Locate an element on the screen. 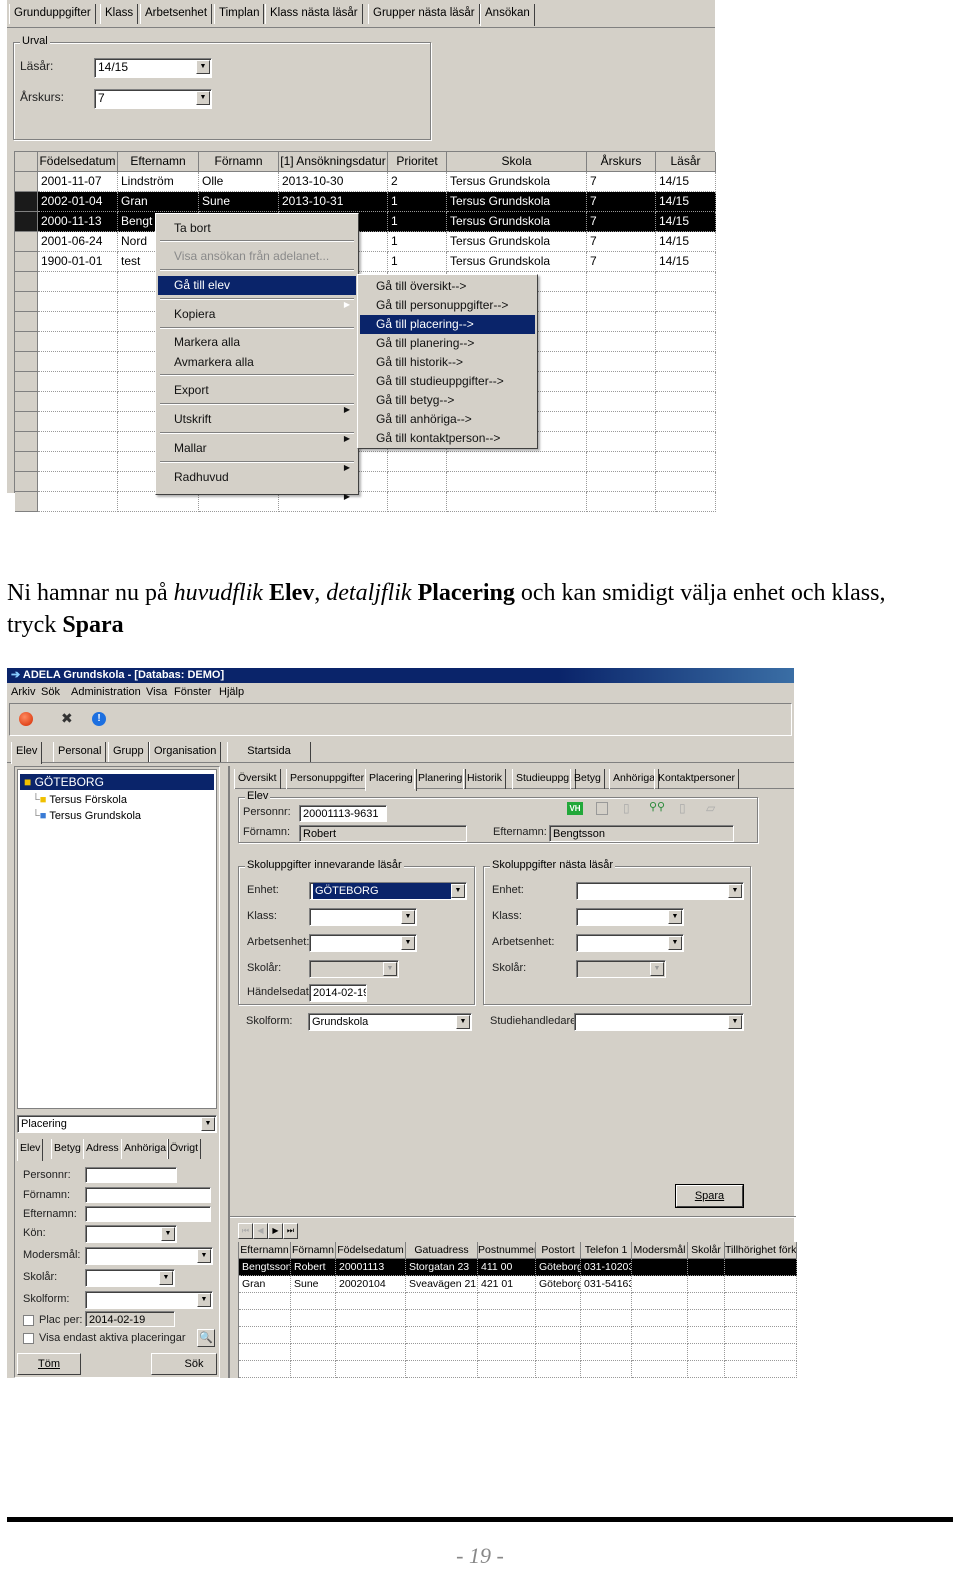 This screenshot has width=960, height=1575. menu-item-mallar: Mallar ▶ is located at coordinates (257, 455).